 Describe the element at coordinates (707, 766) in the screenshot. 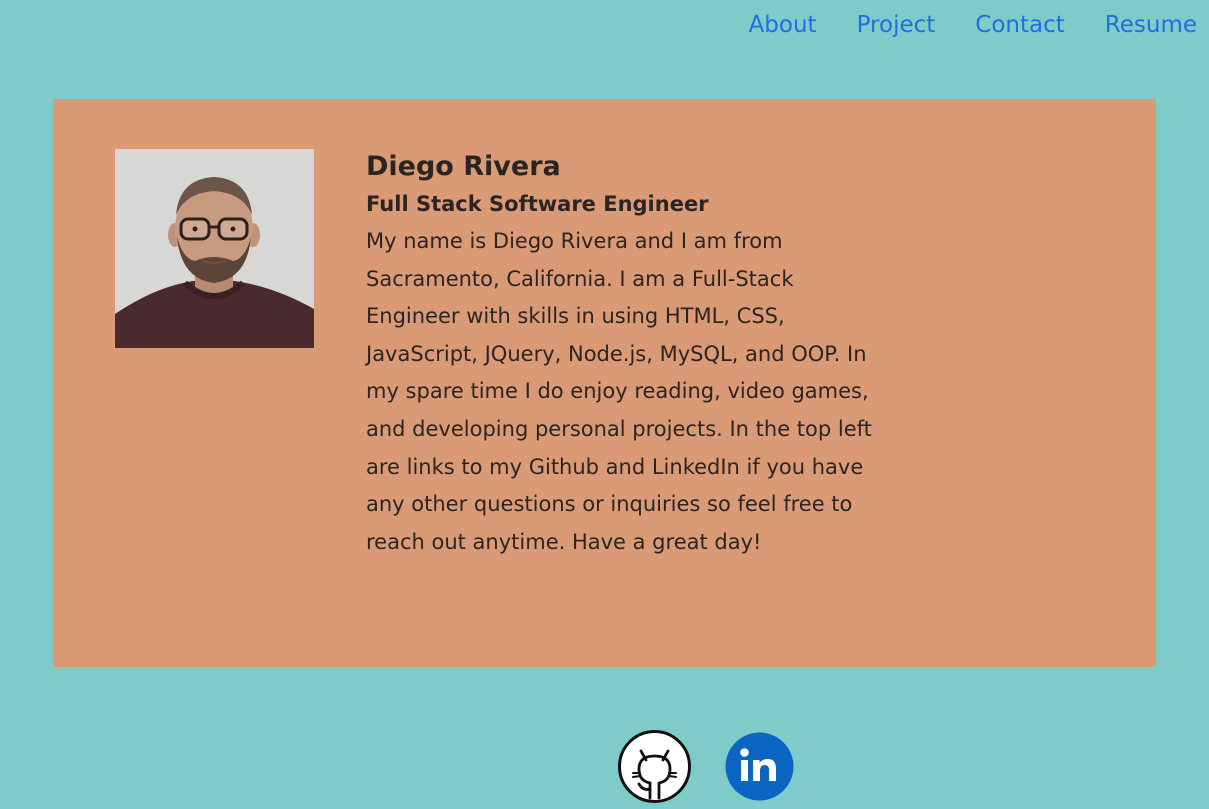

I see `social-links` at that location.